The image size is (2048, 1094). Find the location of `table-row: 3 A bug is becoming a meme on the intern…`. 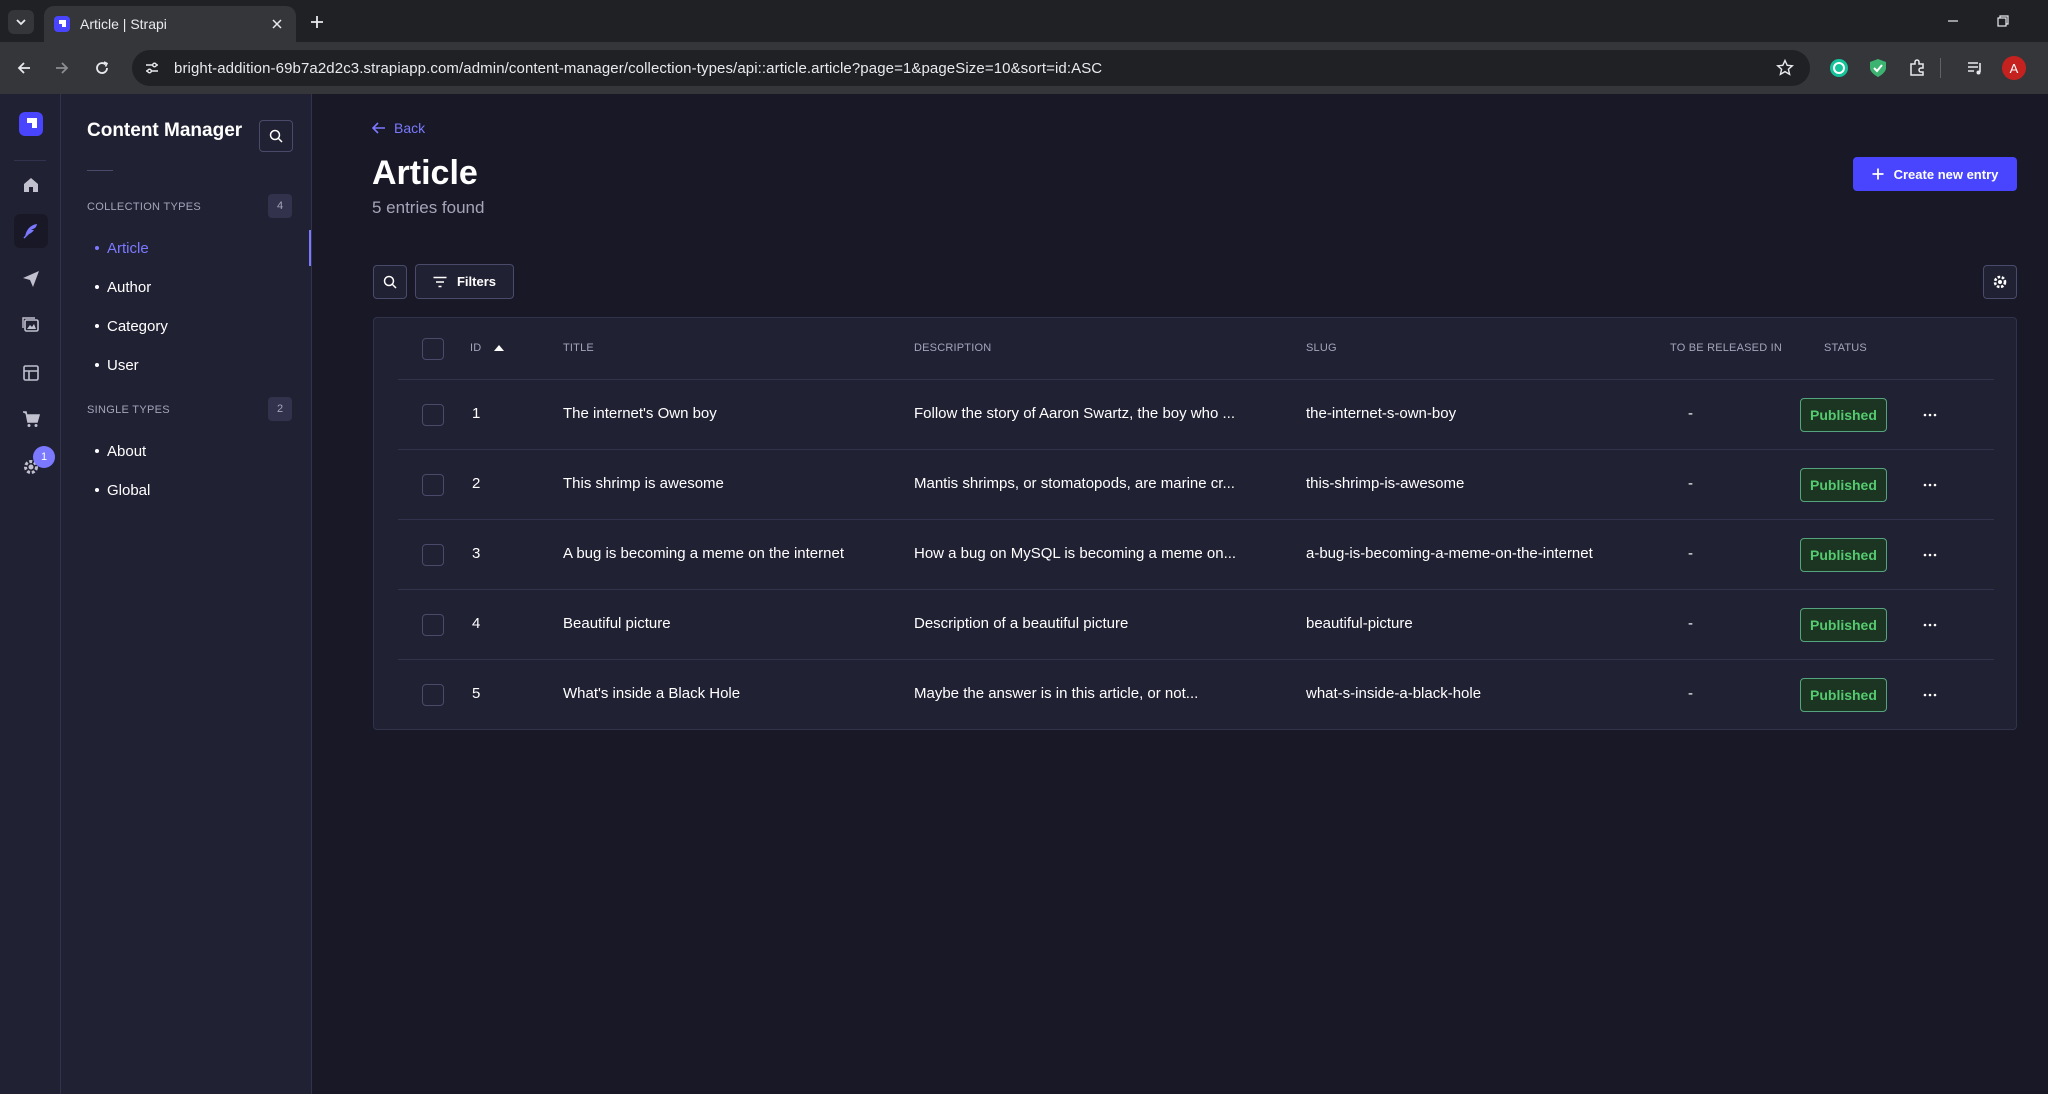

table-row: 3 A bug is becoming a meme on the intern… is located at coordinates (1196, 555).